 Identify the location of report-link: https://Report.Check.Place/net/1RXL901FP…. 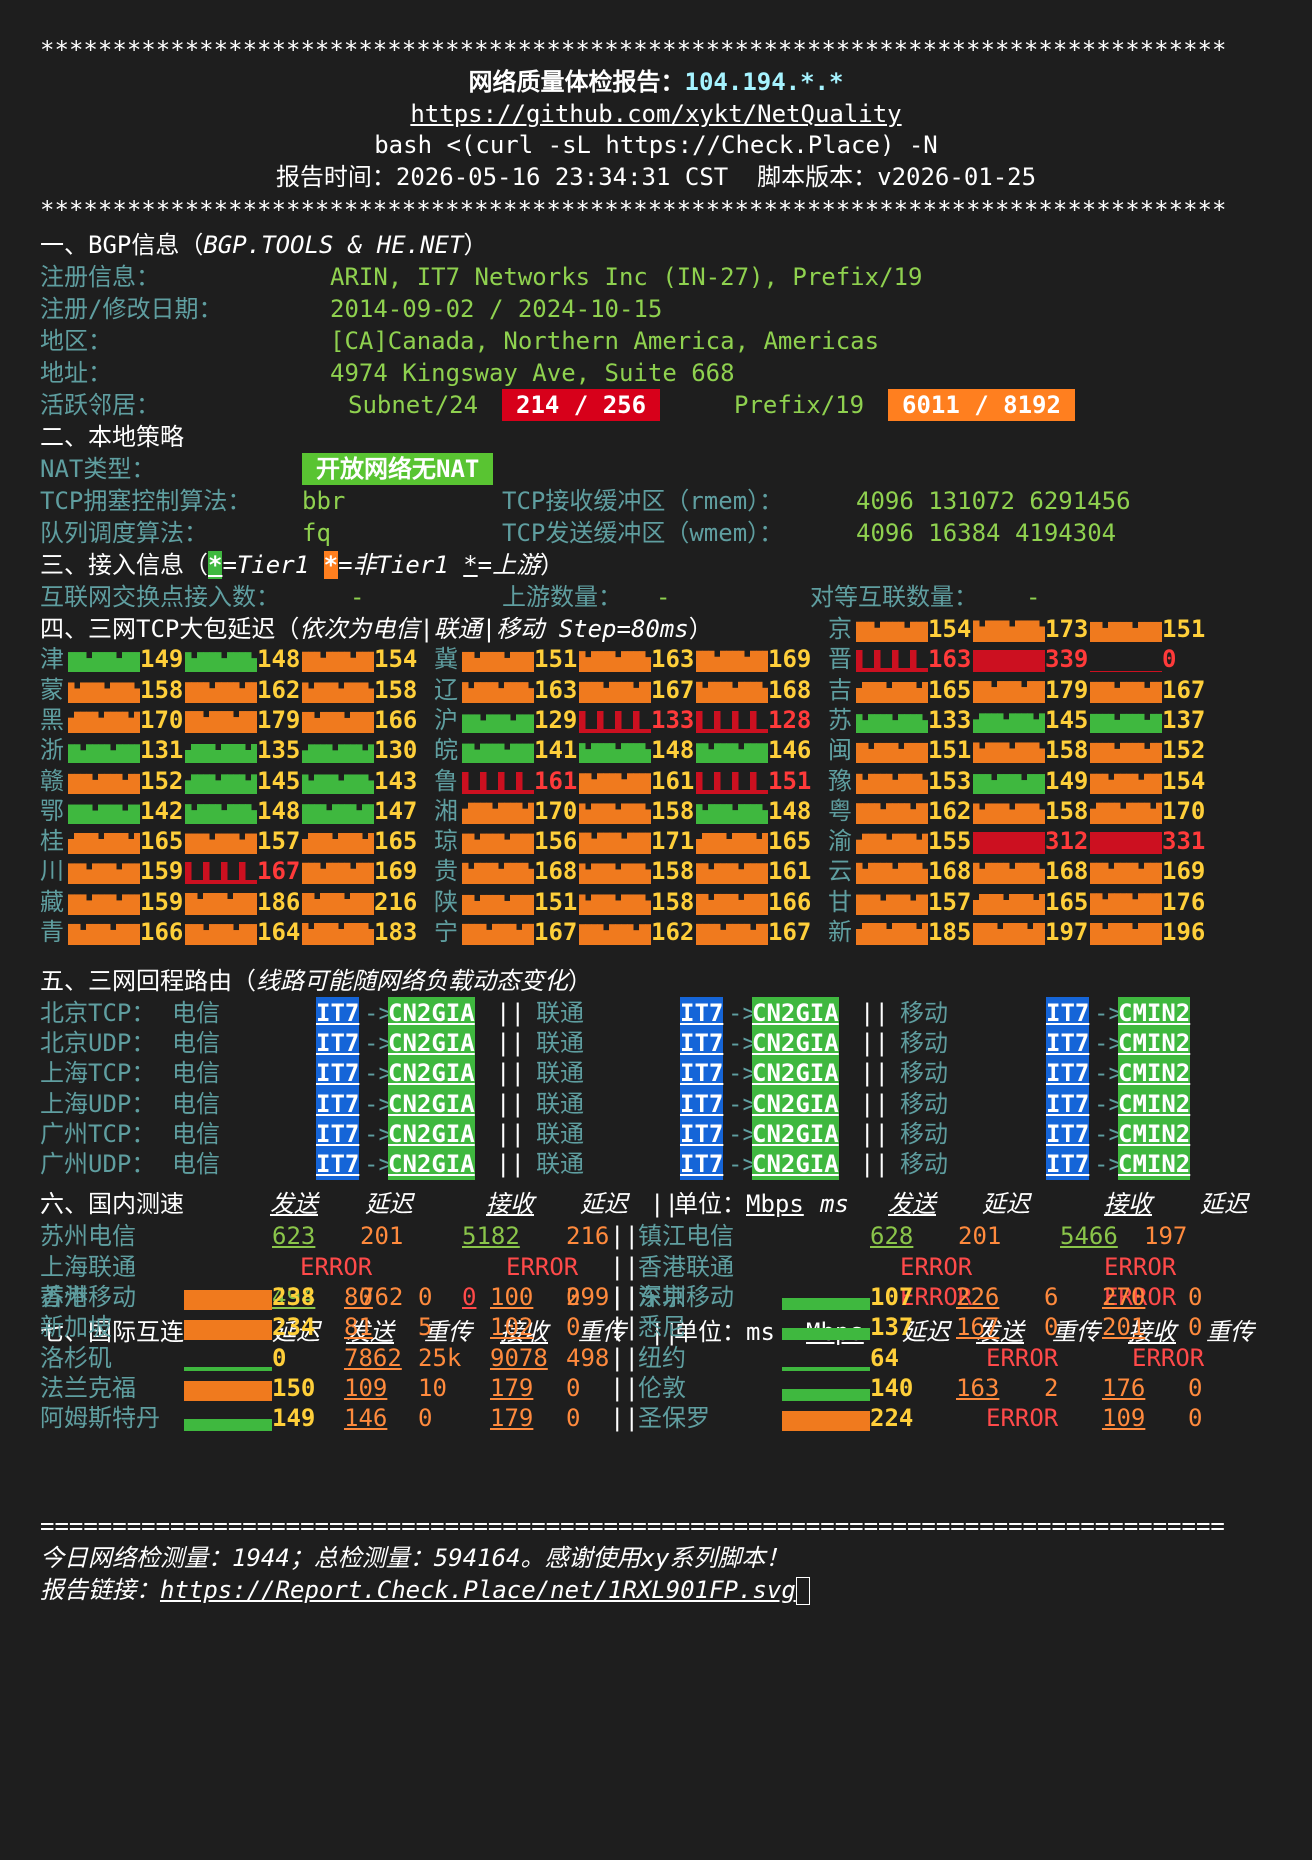
(478, 1590).